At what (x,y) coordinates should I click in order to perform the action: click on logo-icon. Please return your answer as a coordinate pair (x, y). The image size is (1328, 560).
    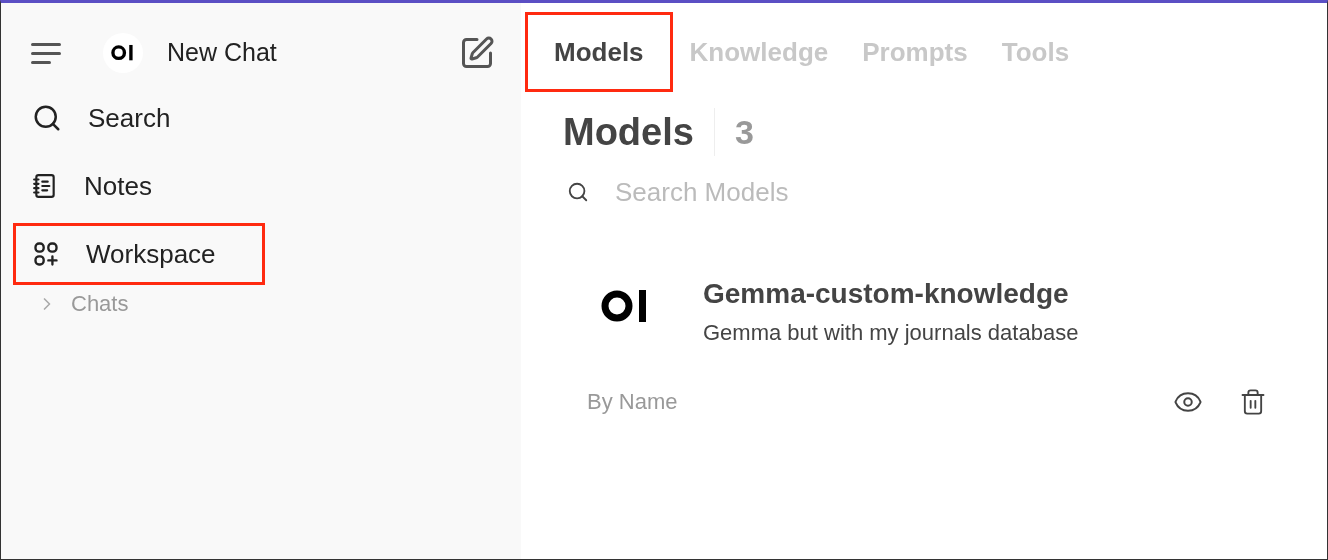
    Looking at the image, I should click on (123, 53).